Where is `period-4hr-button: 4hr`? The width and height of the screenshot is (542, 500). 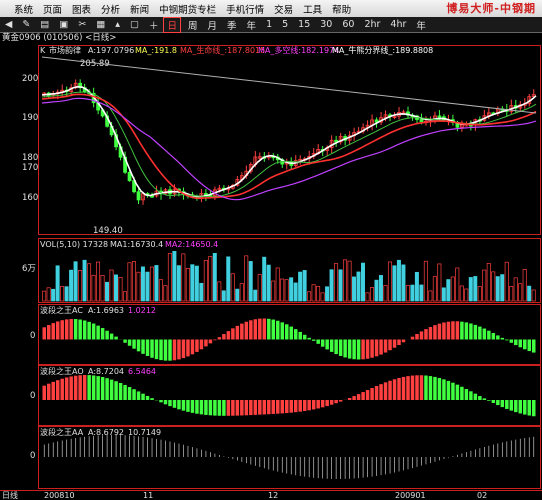
period-4hr-button: 4hr is located at coordinates (398, 24).